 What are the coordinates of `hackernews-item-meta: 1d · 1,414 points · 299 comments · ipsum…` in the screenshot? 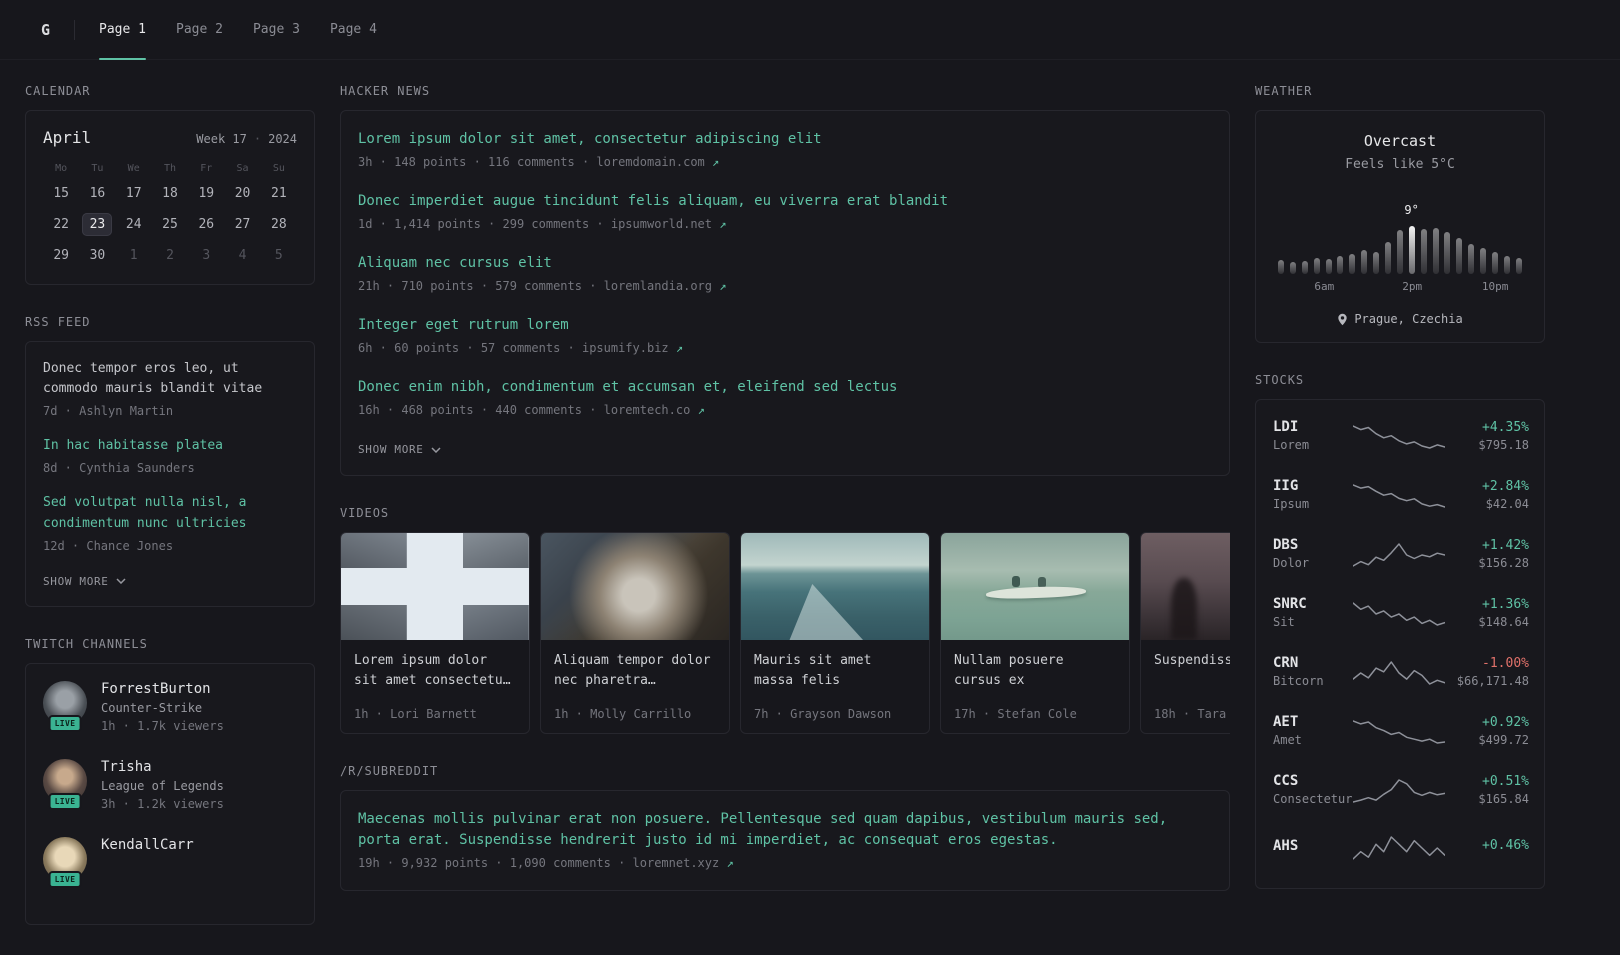 It's located at (785, 224).